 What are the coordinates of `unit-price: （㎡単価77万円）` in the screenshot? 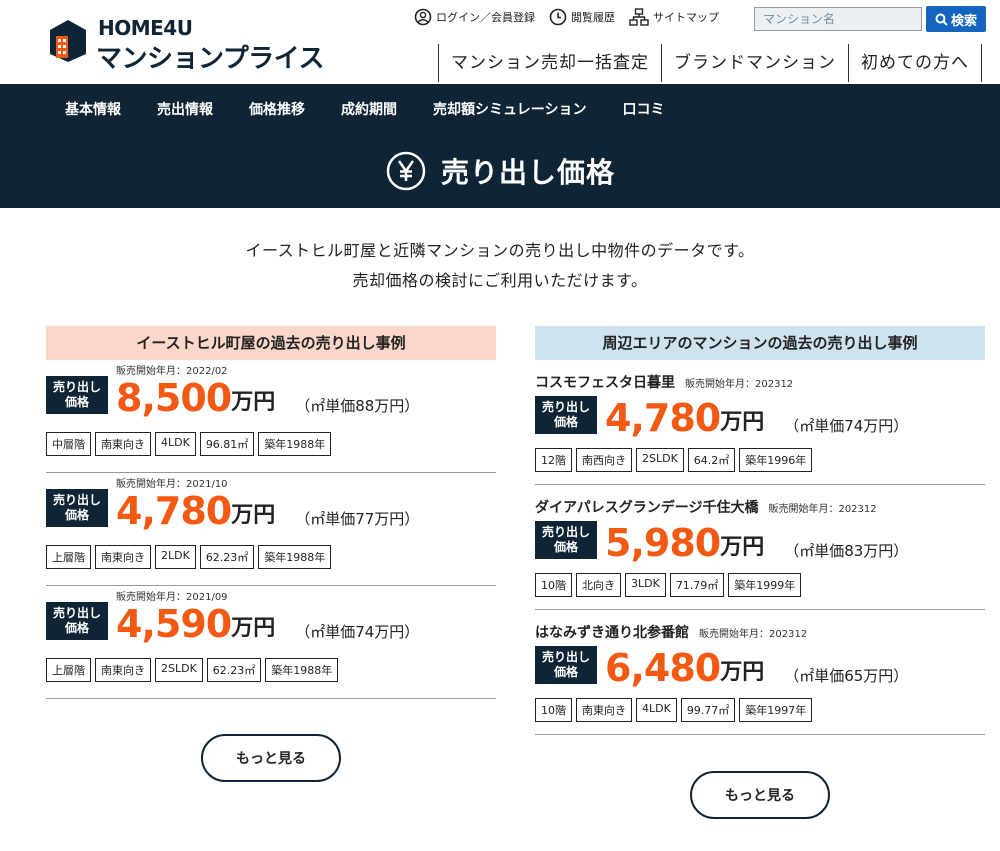 It's located at (357, 519).